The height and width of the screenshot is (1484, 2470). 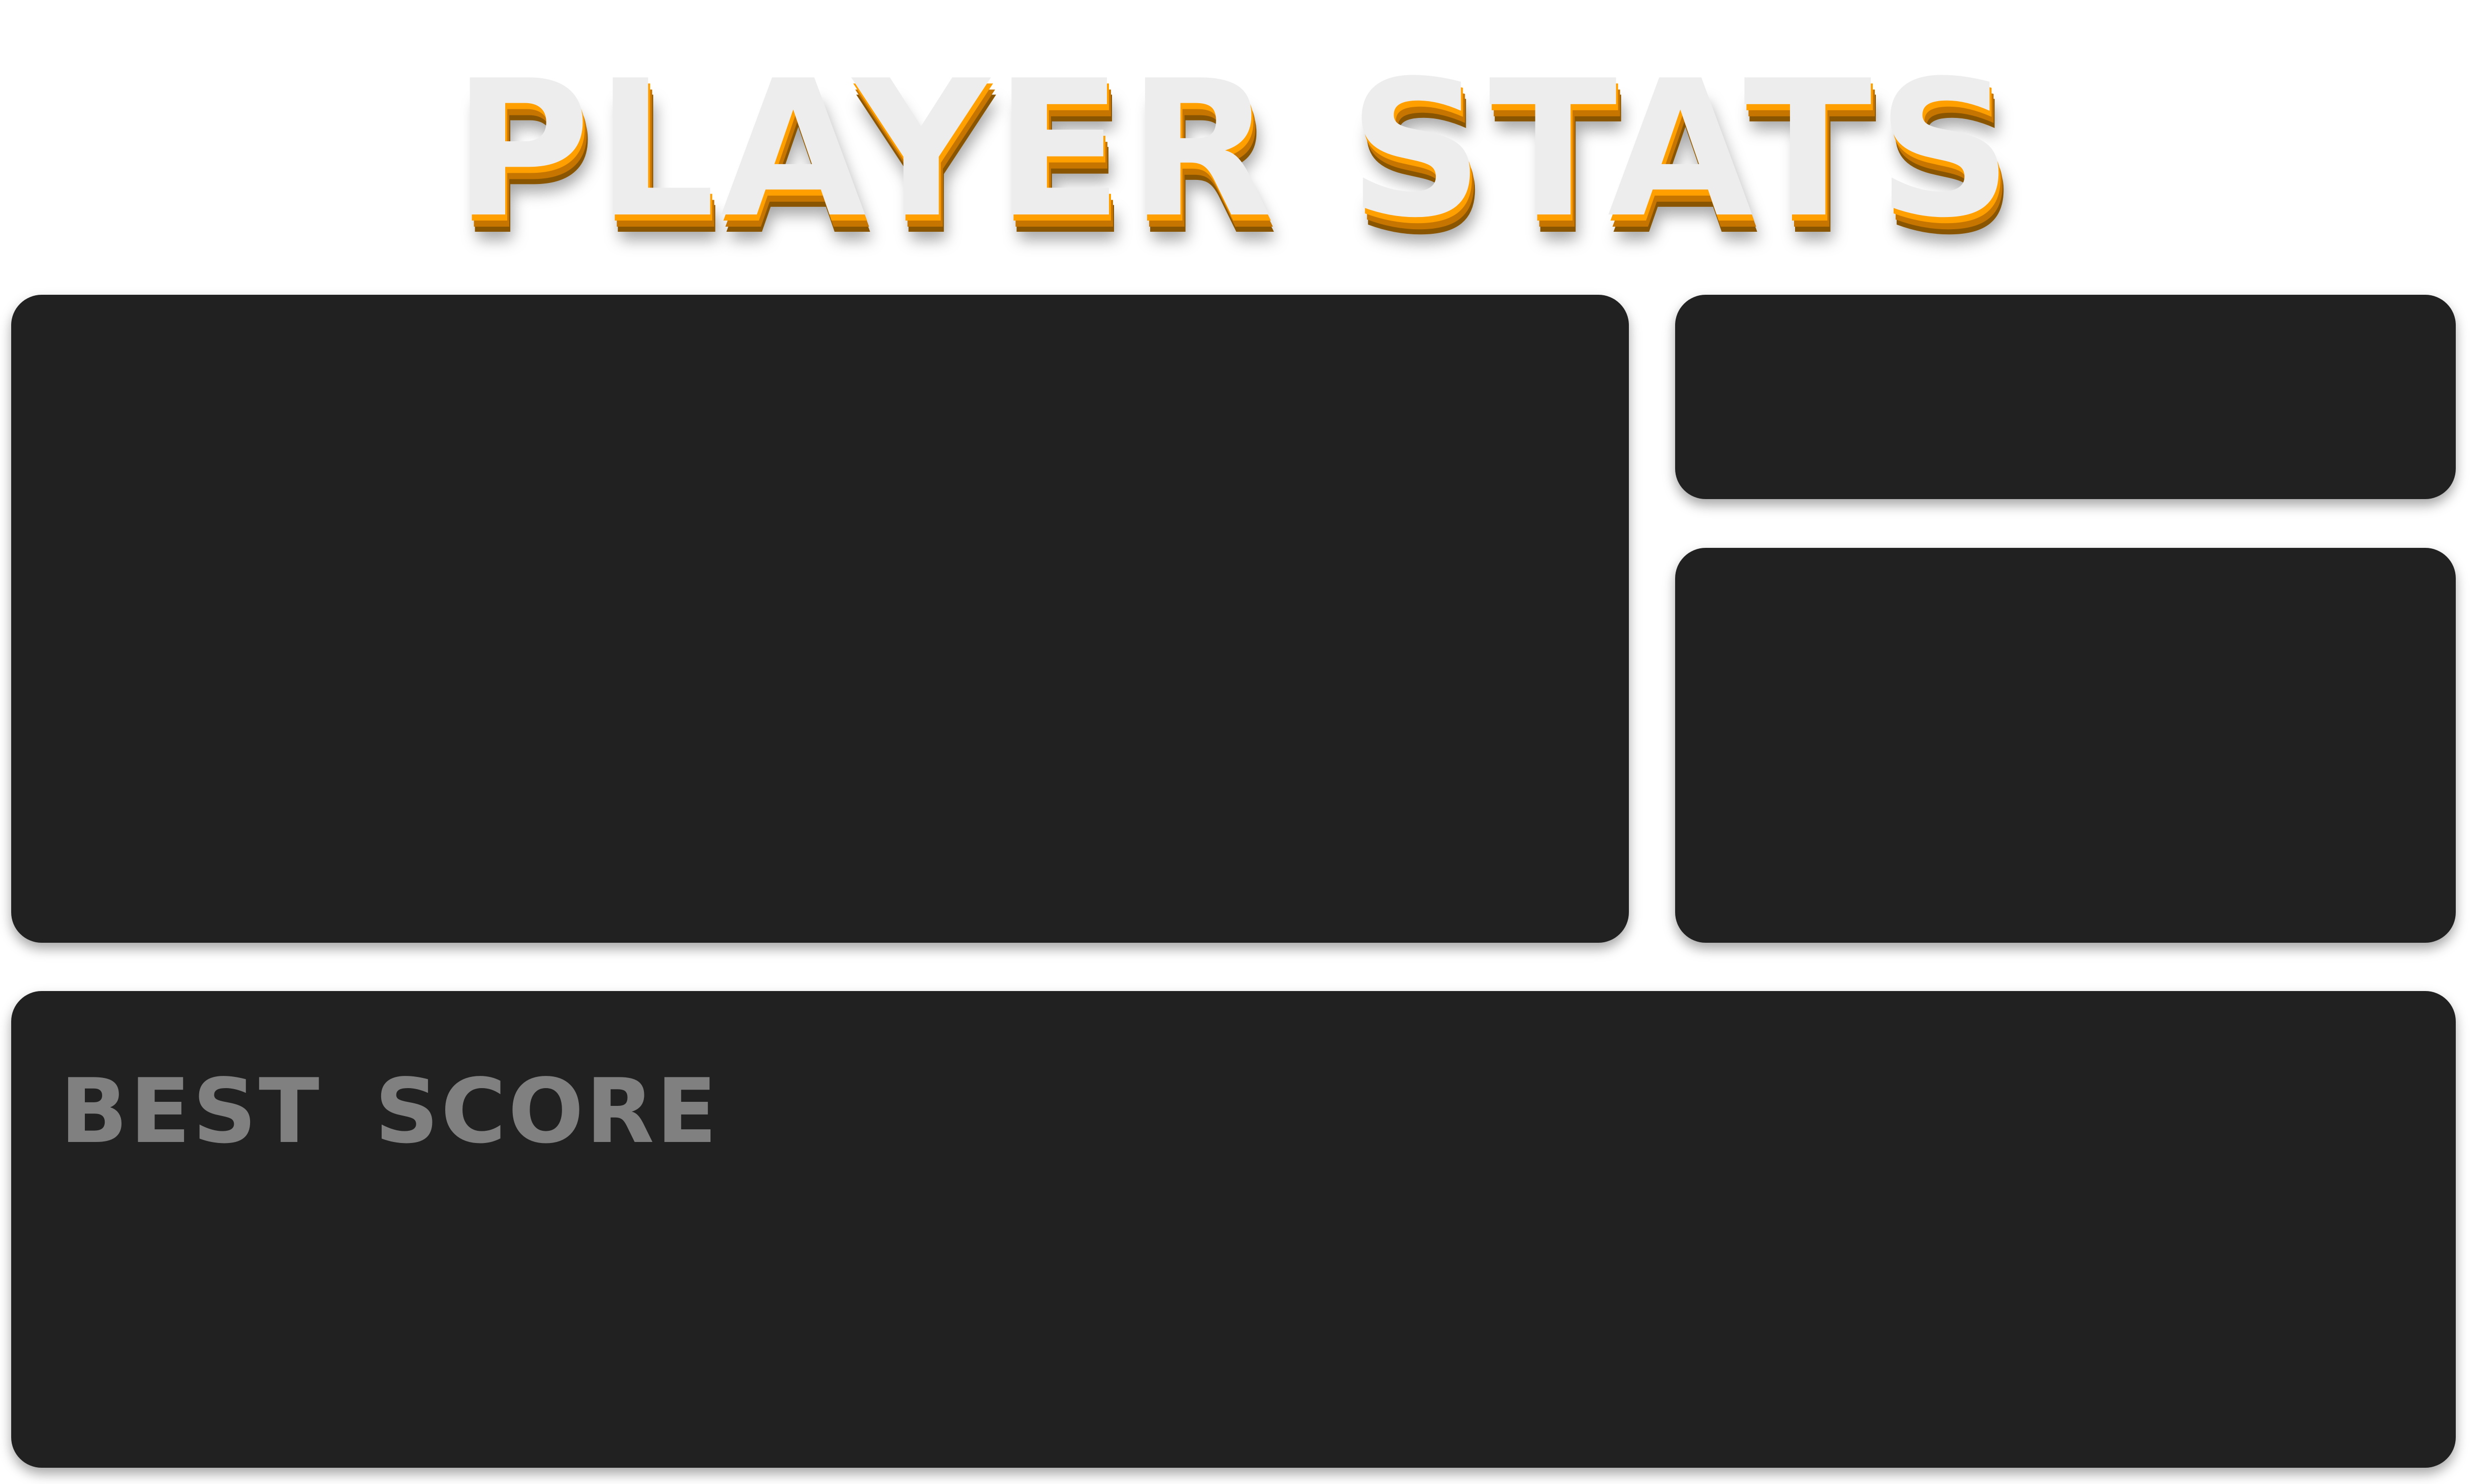 I want to click on side-stats-panel-bottom, so click(x=2065, y=745).